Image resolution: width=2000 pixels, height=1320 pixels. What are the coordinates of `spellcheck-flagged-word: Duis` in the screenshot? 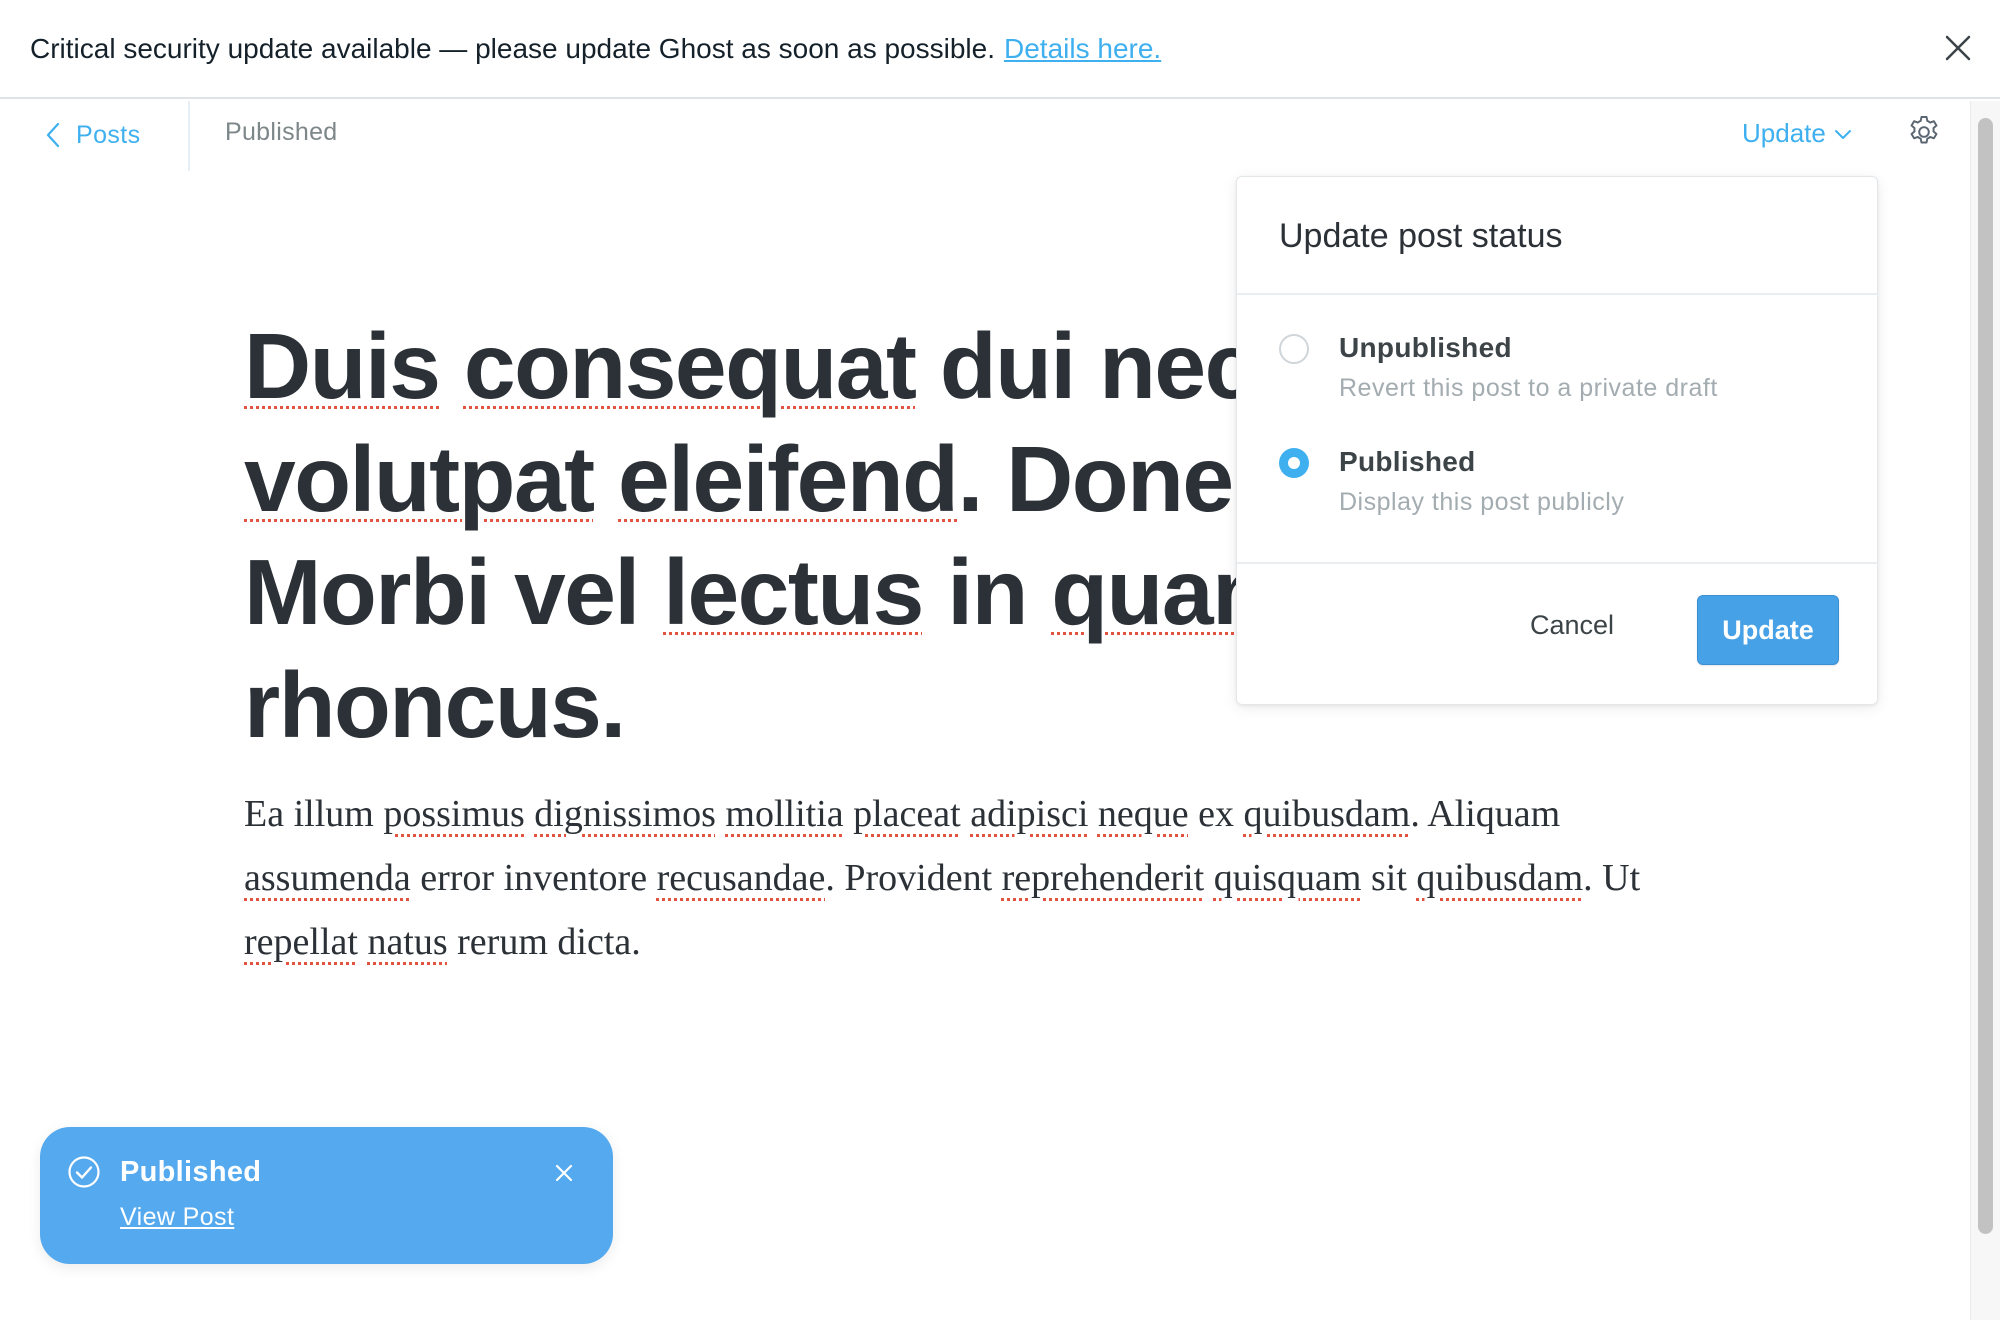 It's located at (342, 366).